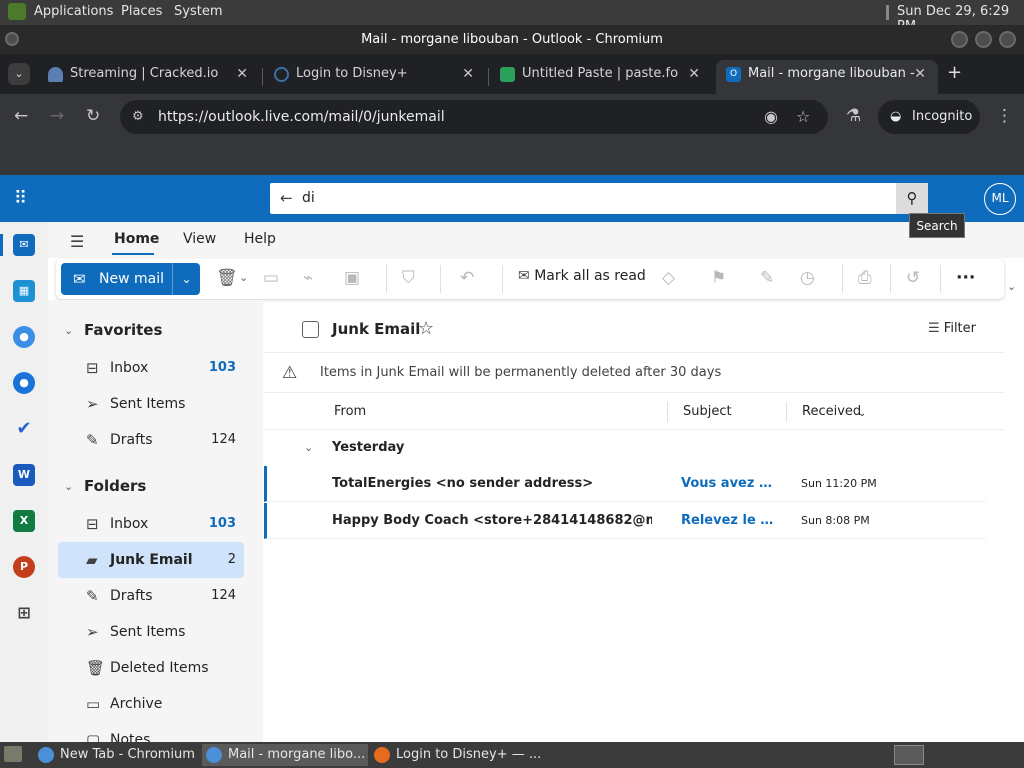 Image resolution: width=1024 pixels, height=768 pixels. I want to click on groups-app-icon: ●, so click(24, 383).